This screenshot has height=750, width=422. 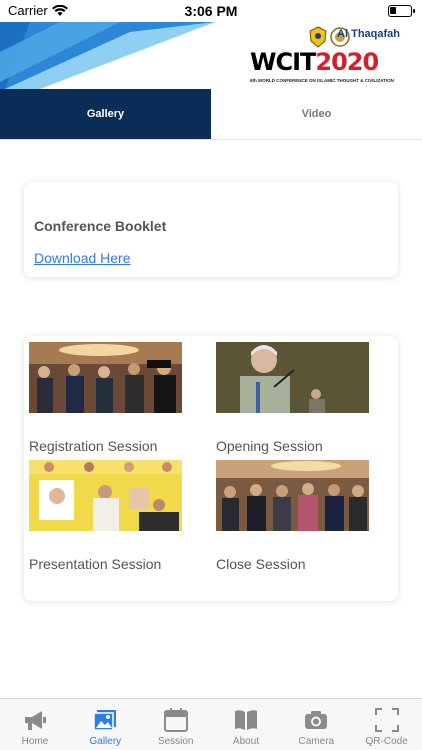 I want to click on tab-gallery: Gallery, so click(x=105, y=114).